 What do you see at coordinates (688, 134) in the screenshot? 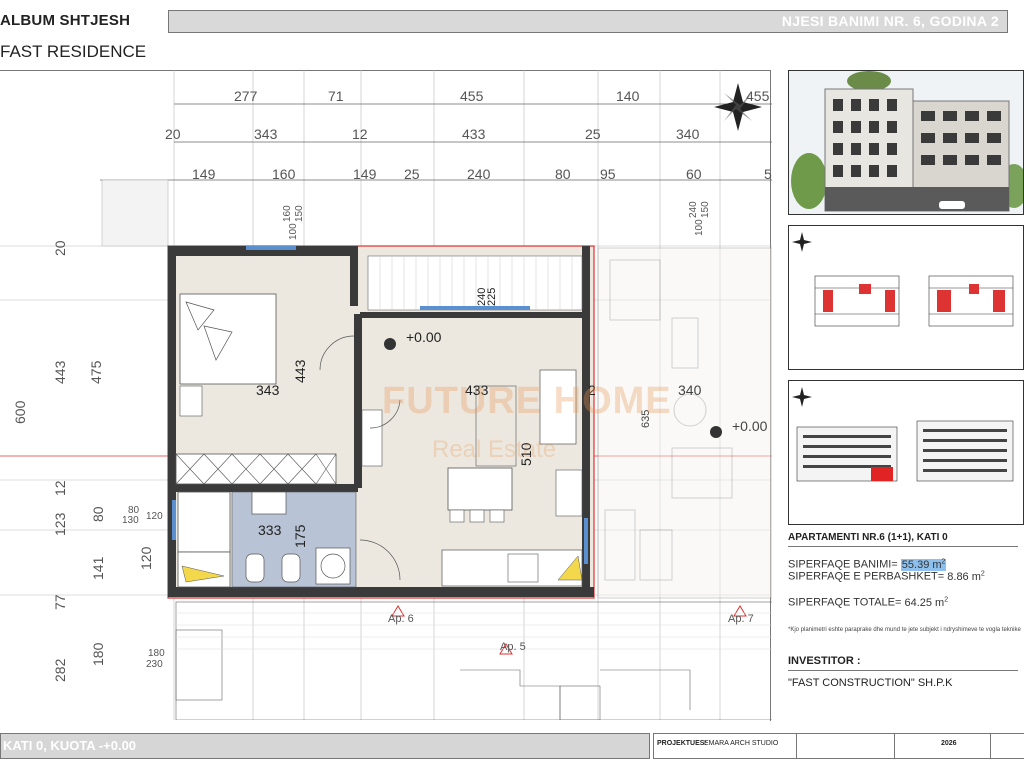
I see `dim-340: 340` at bounding box center [688, 134].